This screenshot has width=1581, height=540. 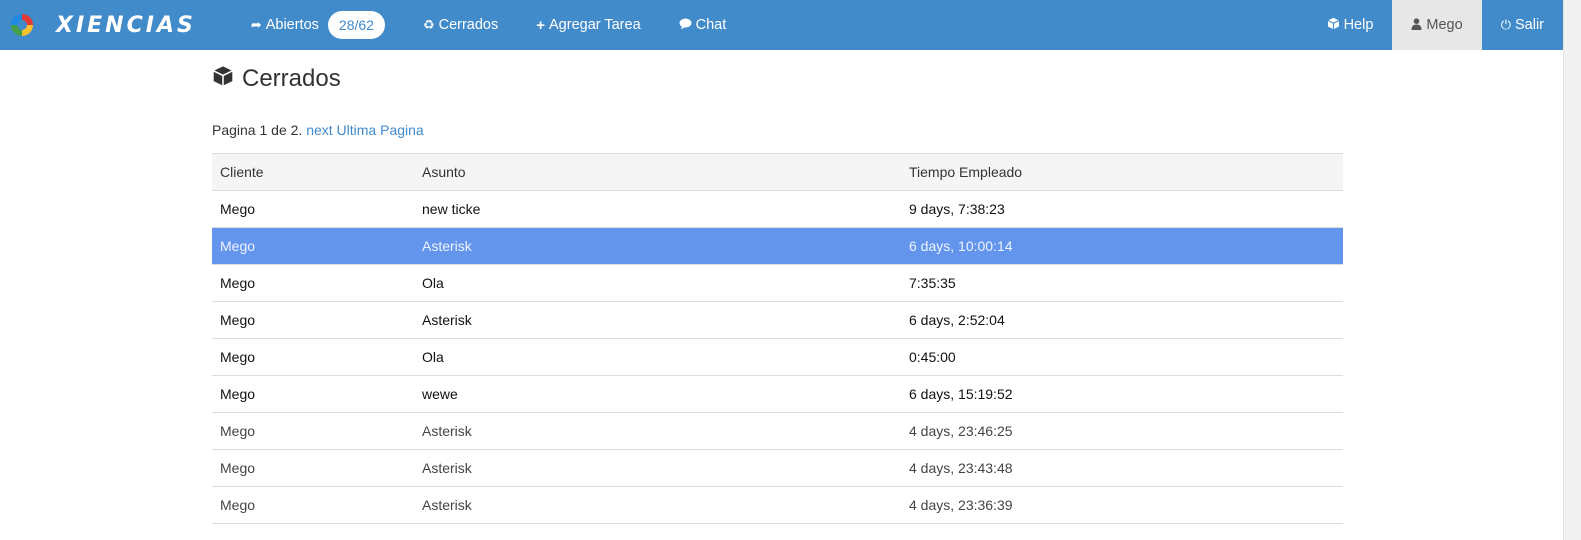 What do you see at coordinates (777, 132) in the screenshot?
I see `pagination: Pagina 1 de 2. next Ultima Pagina` at bounding box center [777, 132].